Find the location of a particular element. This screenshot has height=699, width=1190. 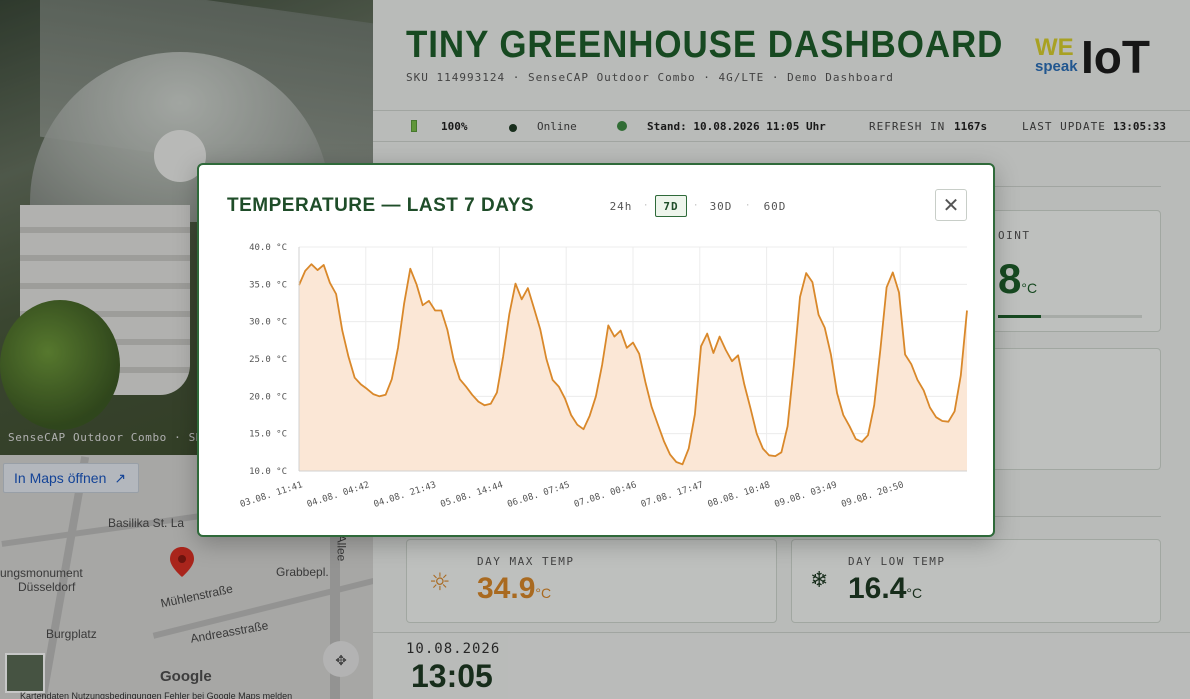

close-icon: ✕ is located at coordinates (951, 205).